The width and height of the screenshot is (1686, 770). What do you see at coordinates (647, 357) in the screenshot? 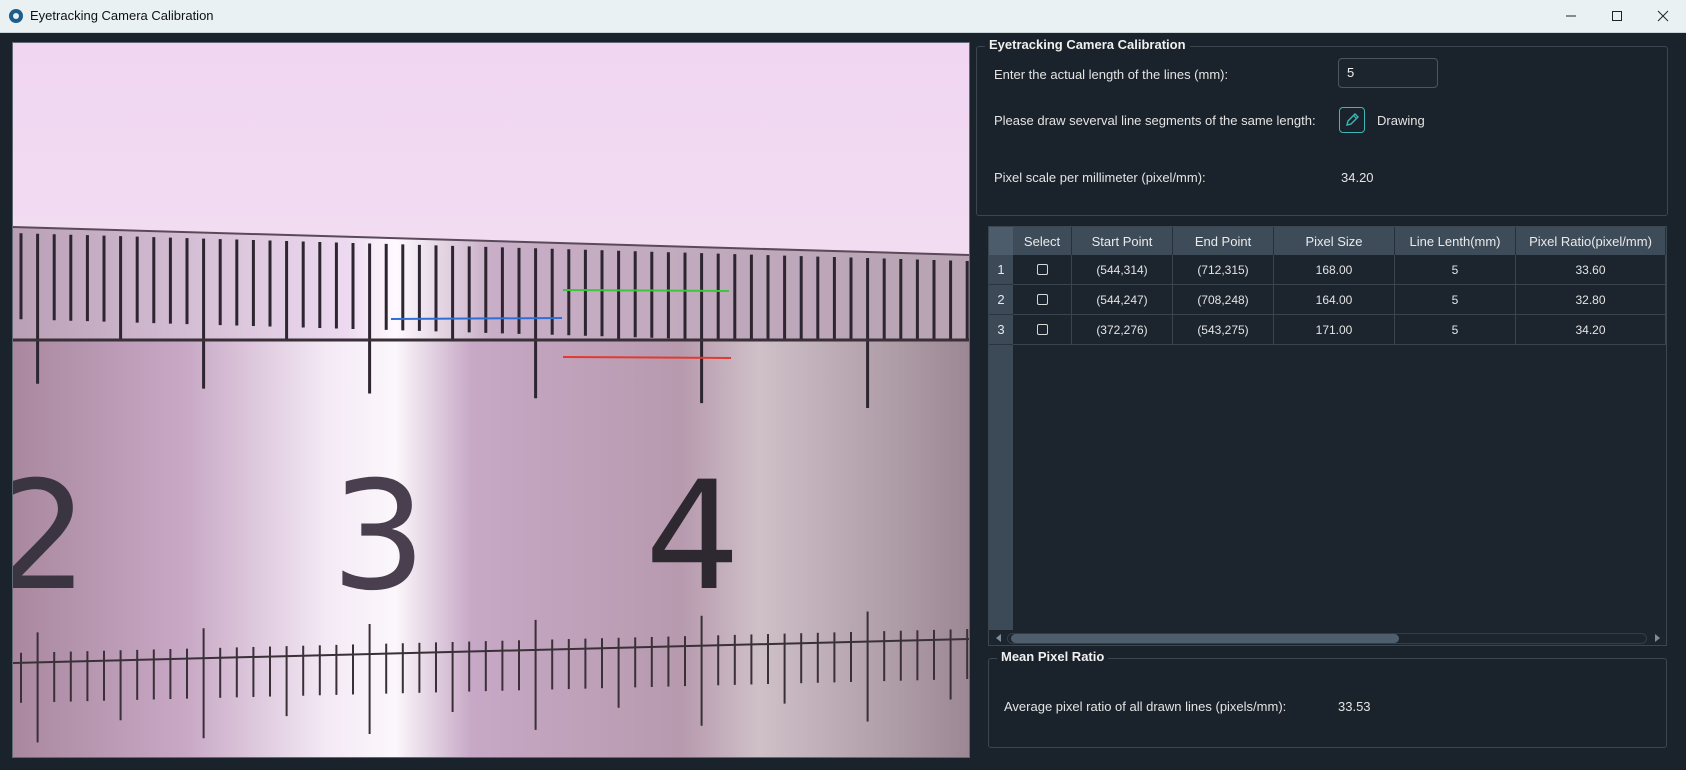
I see `drawn-line-red` at bounding box center [647, 357].